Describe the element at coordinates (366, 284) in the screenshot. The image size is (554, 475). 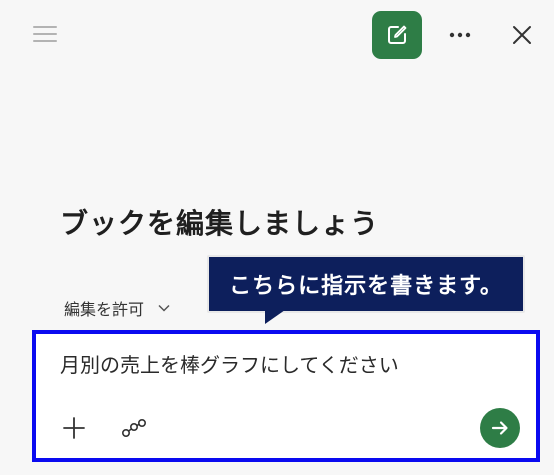
I see `instruction-callout: こちらに指示を書きます。` at that location.